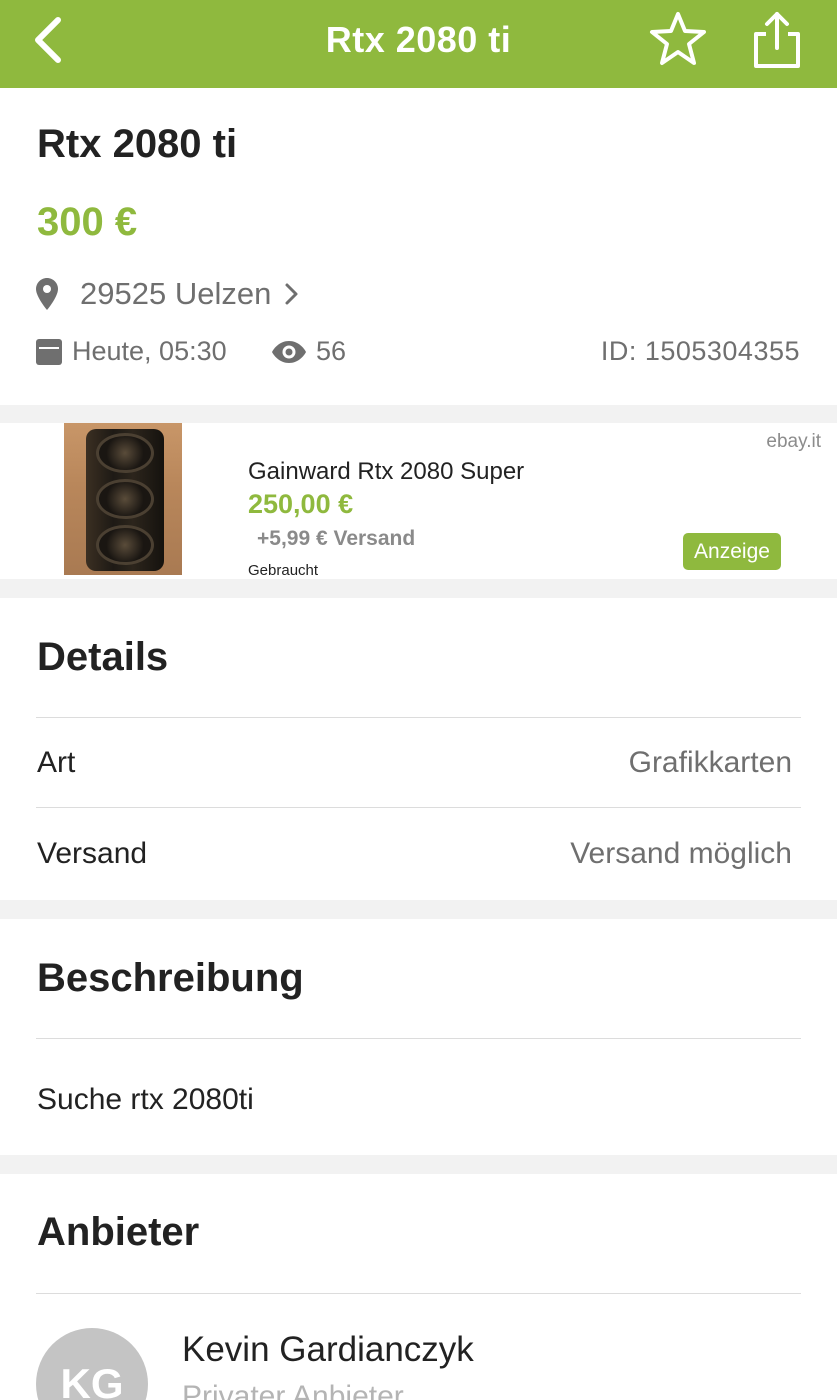 This screenshot has height=1400, width=837. Describe the element at coordinates (103, 657) in the screenshot. I see `details-heading: Details` at that location.